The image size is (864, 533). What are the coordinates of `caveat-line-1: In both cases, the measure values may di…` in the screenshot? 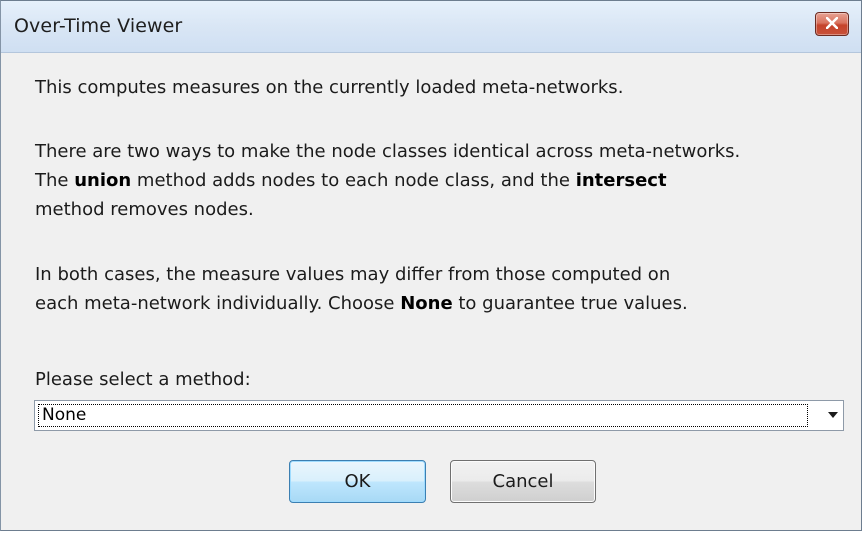 It's located at (353, 274).